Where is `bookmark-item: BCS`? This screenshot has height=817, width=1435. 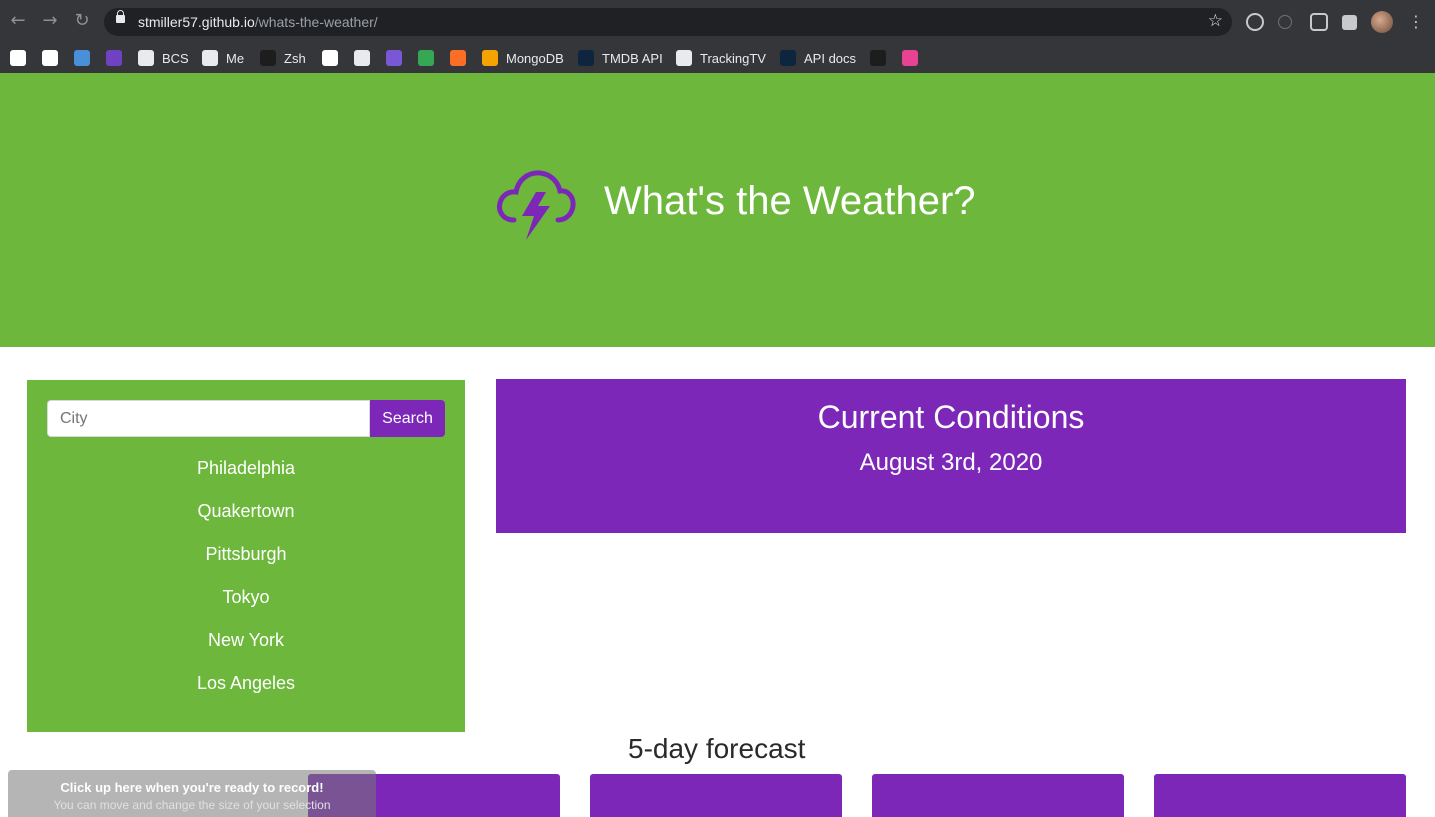
bookmark-item: BCS is located at coordinates (163, 58).